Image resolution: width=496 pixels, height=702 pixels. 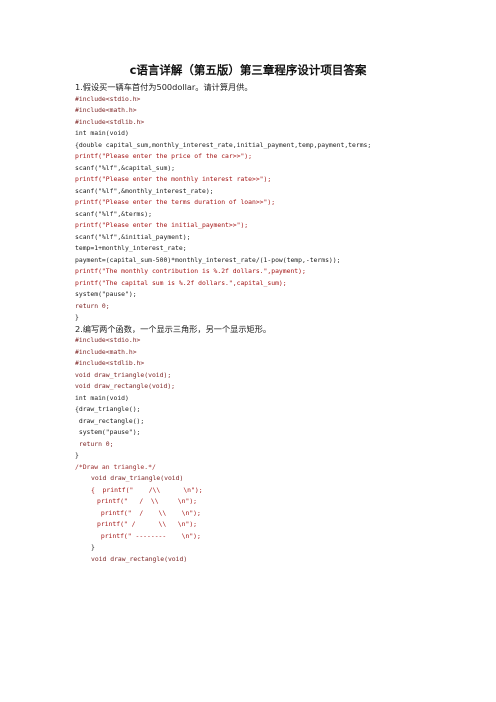 I want to click on code-line: scanf("%lf",&monthly_interest_rate);, so click(x=144, y=190).